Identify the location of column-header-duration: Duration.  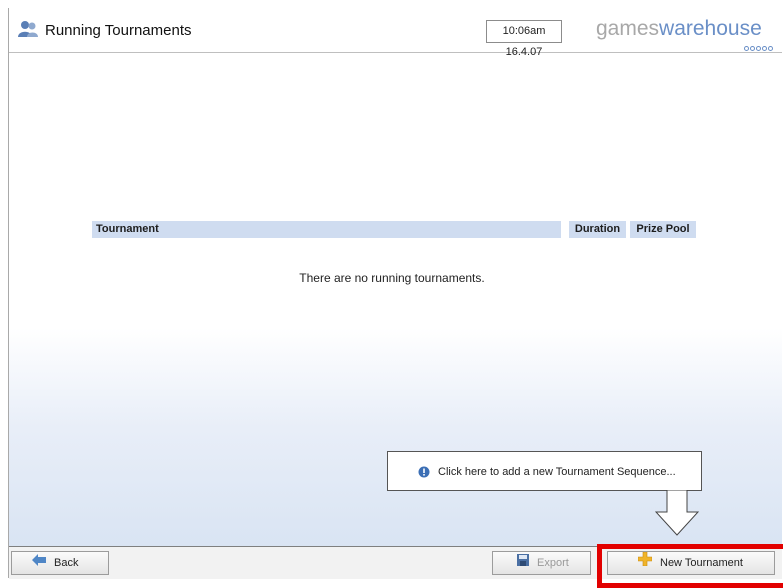
(597, 229).